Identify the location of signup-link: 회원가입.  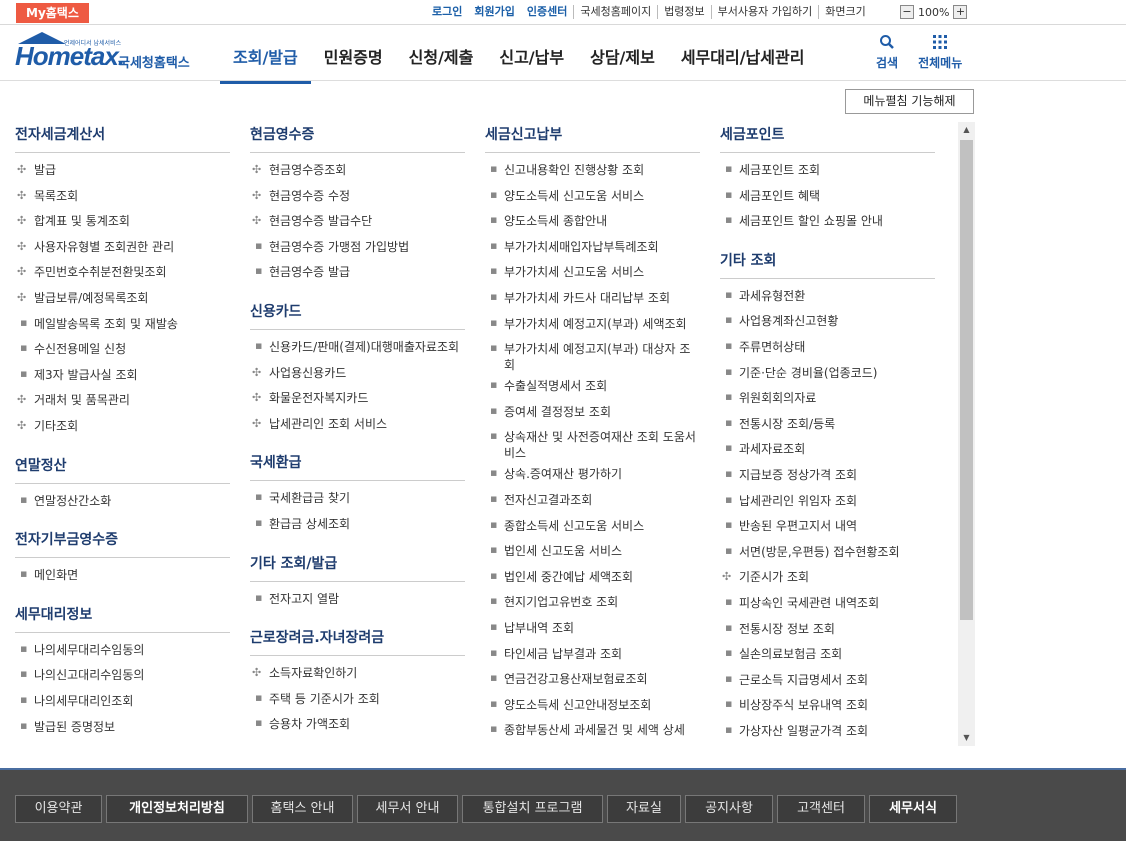
(494, 12).